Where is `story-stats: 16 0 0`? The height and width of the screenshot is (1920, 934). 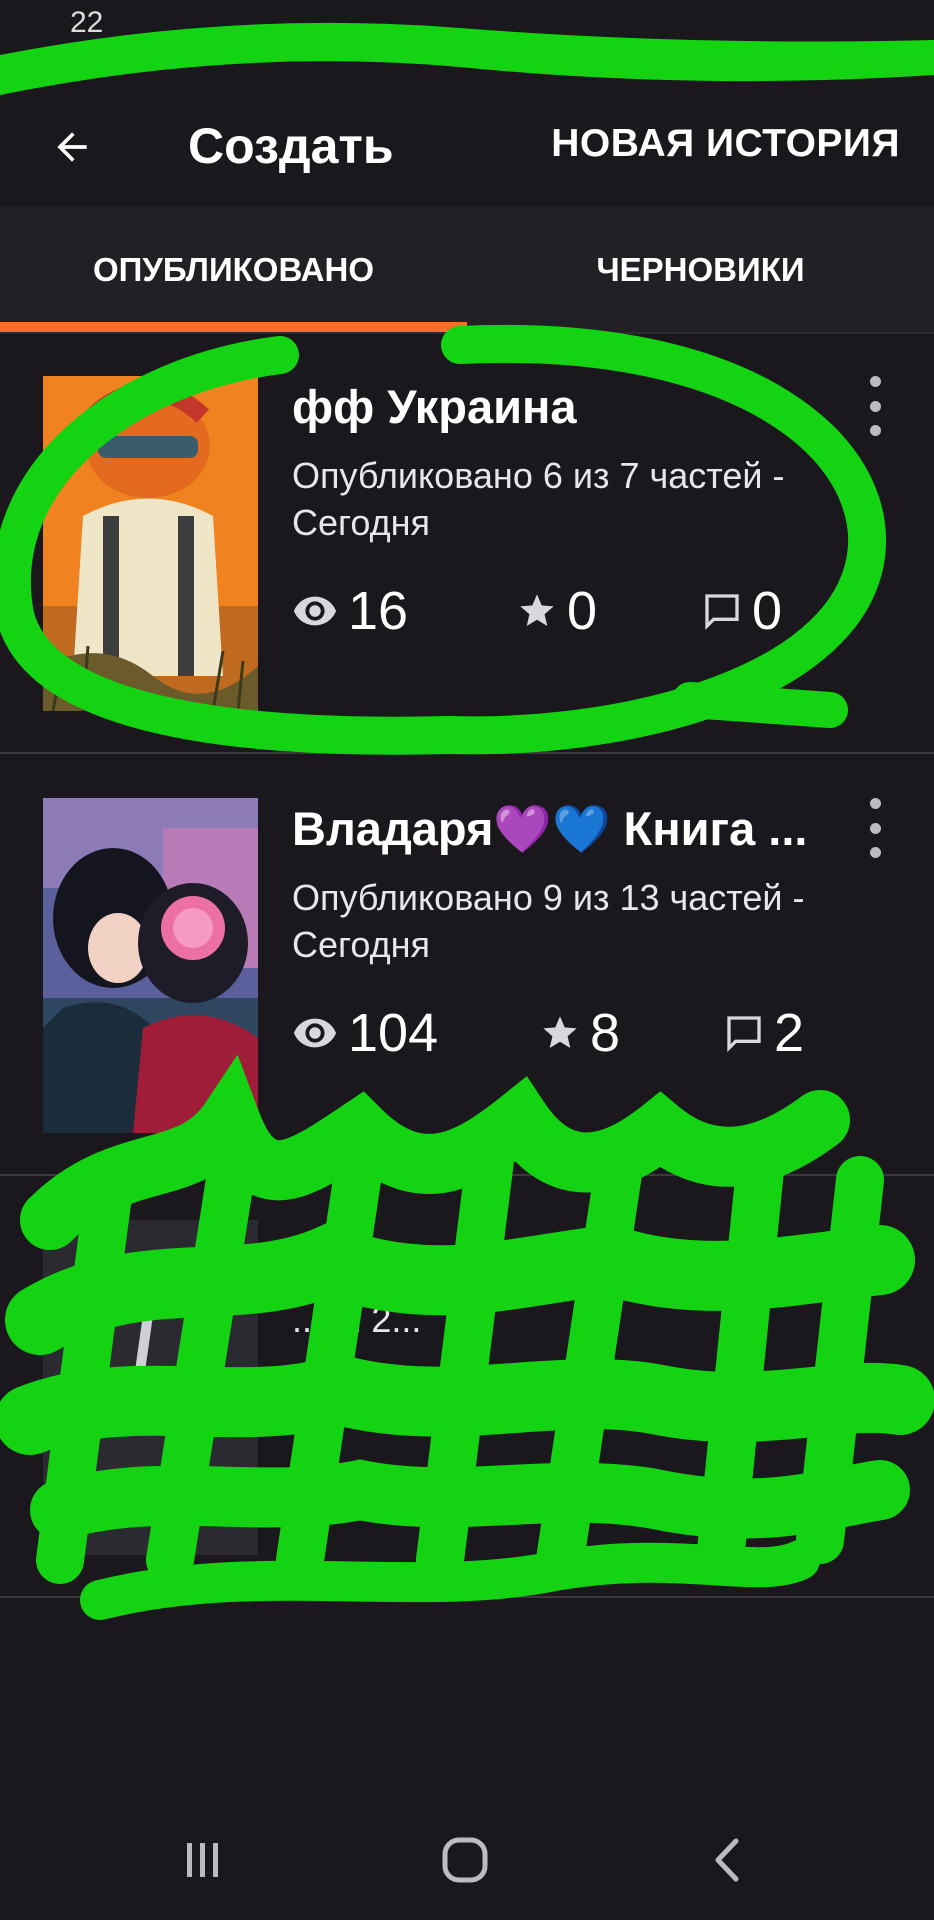
story-stats: 16 0 0 is located at coordinates (592, 611).